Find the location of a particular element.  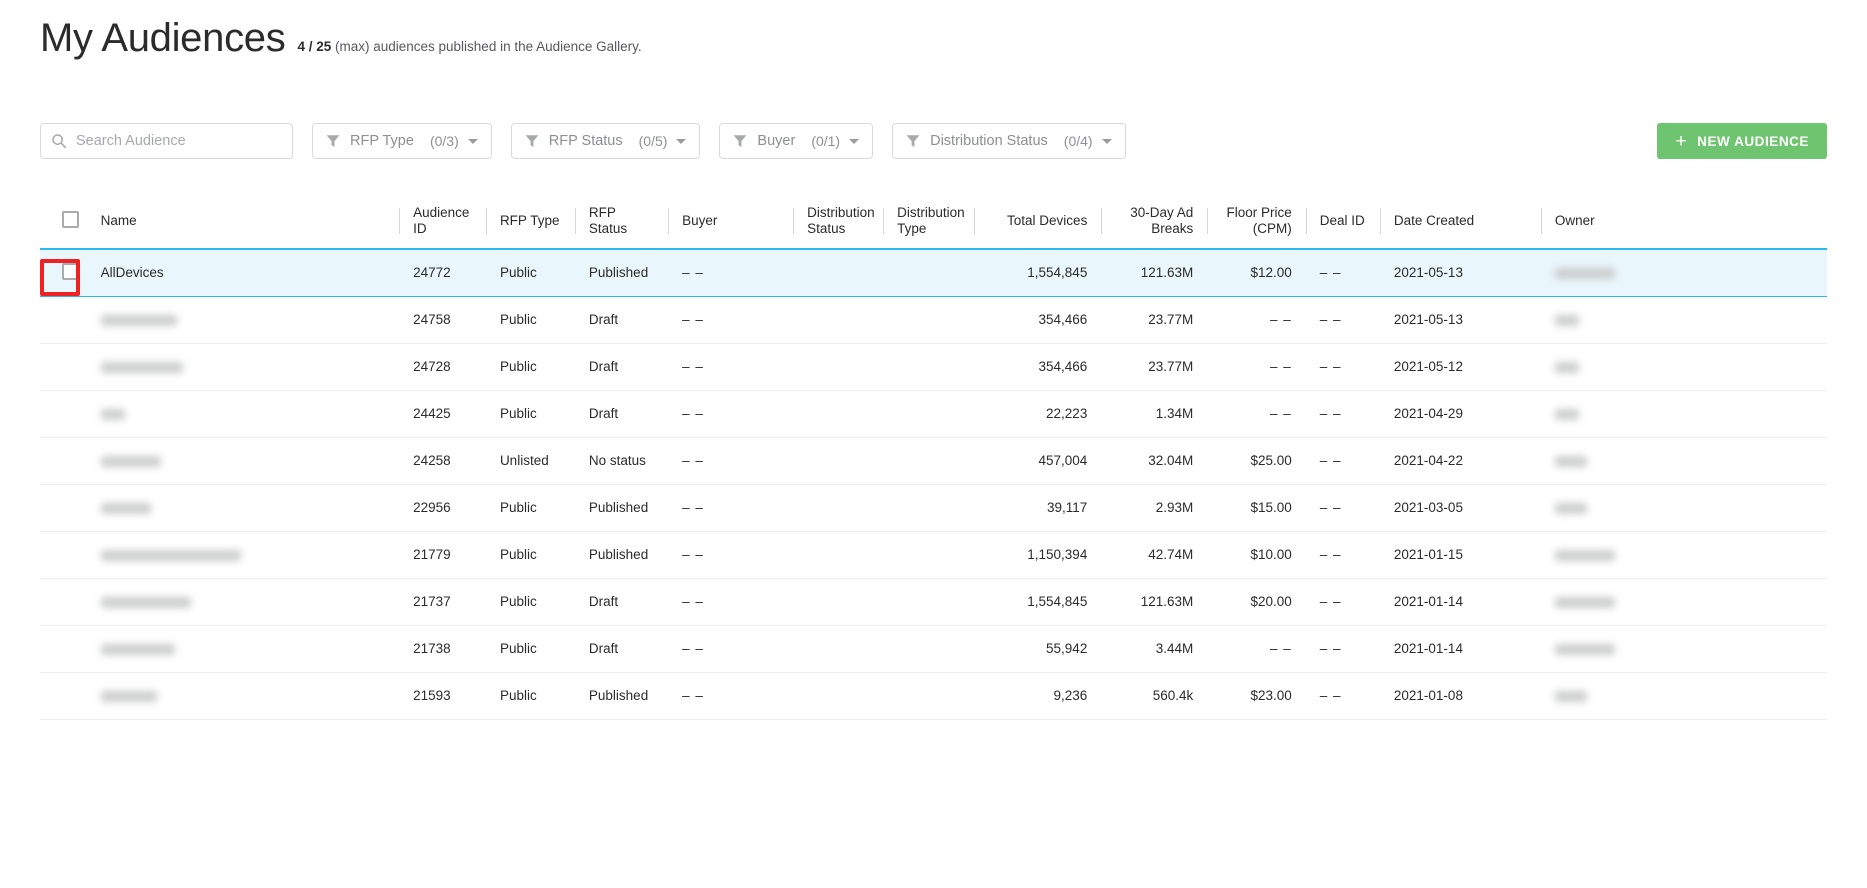

filter-label: RFP Status is located at coordinates (585, 141).